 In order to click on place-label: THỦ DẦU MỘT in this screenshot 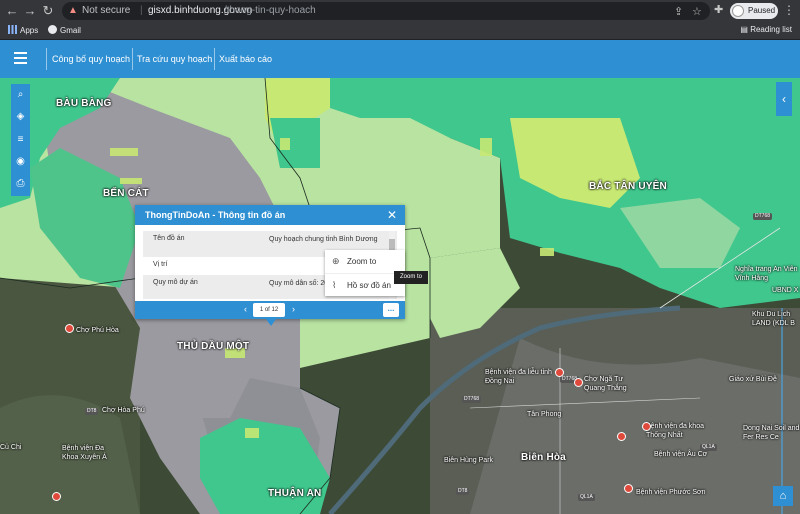, I will do `click(213, 346)`.